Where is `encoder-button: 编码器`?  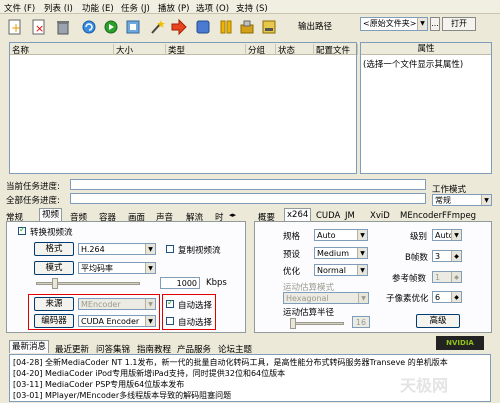
encoder-button: 编码器 is located at coordinates (54, 321).